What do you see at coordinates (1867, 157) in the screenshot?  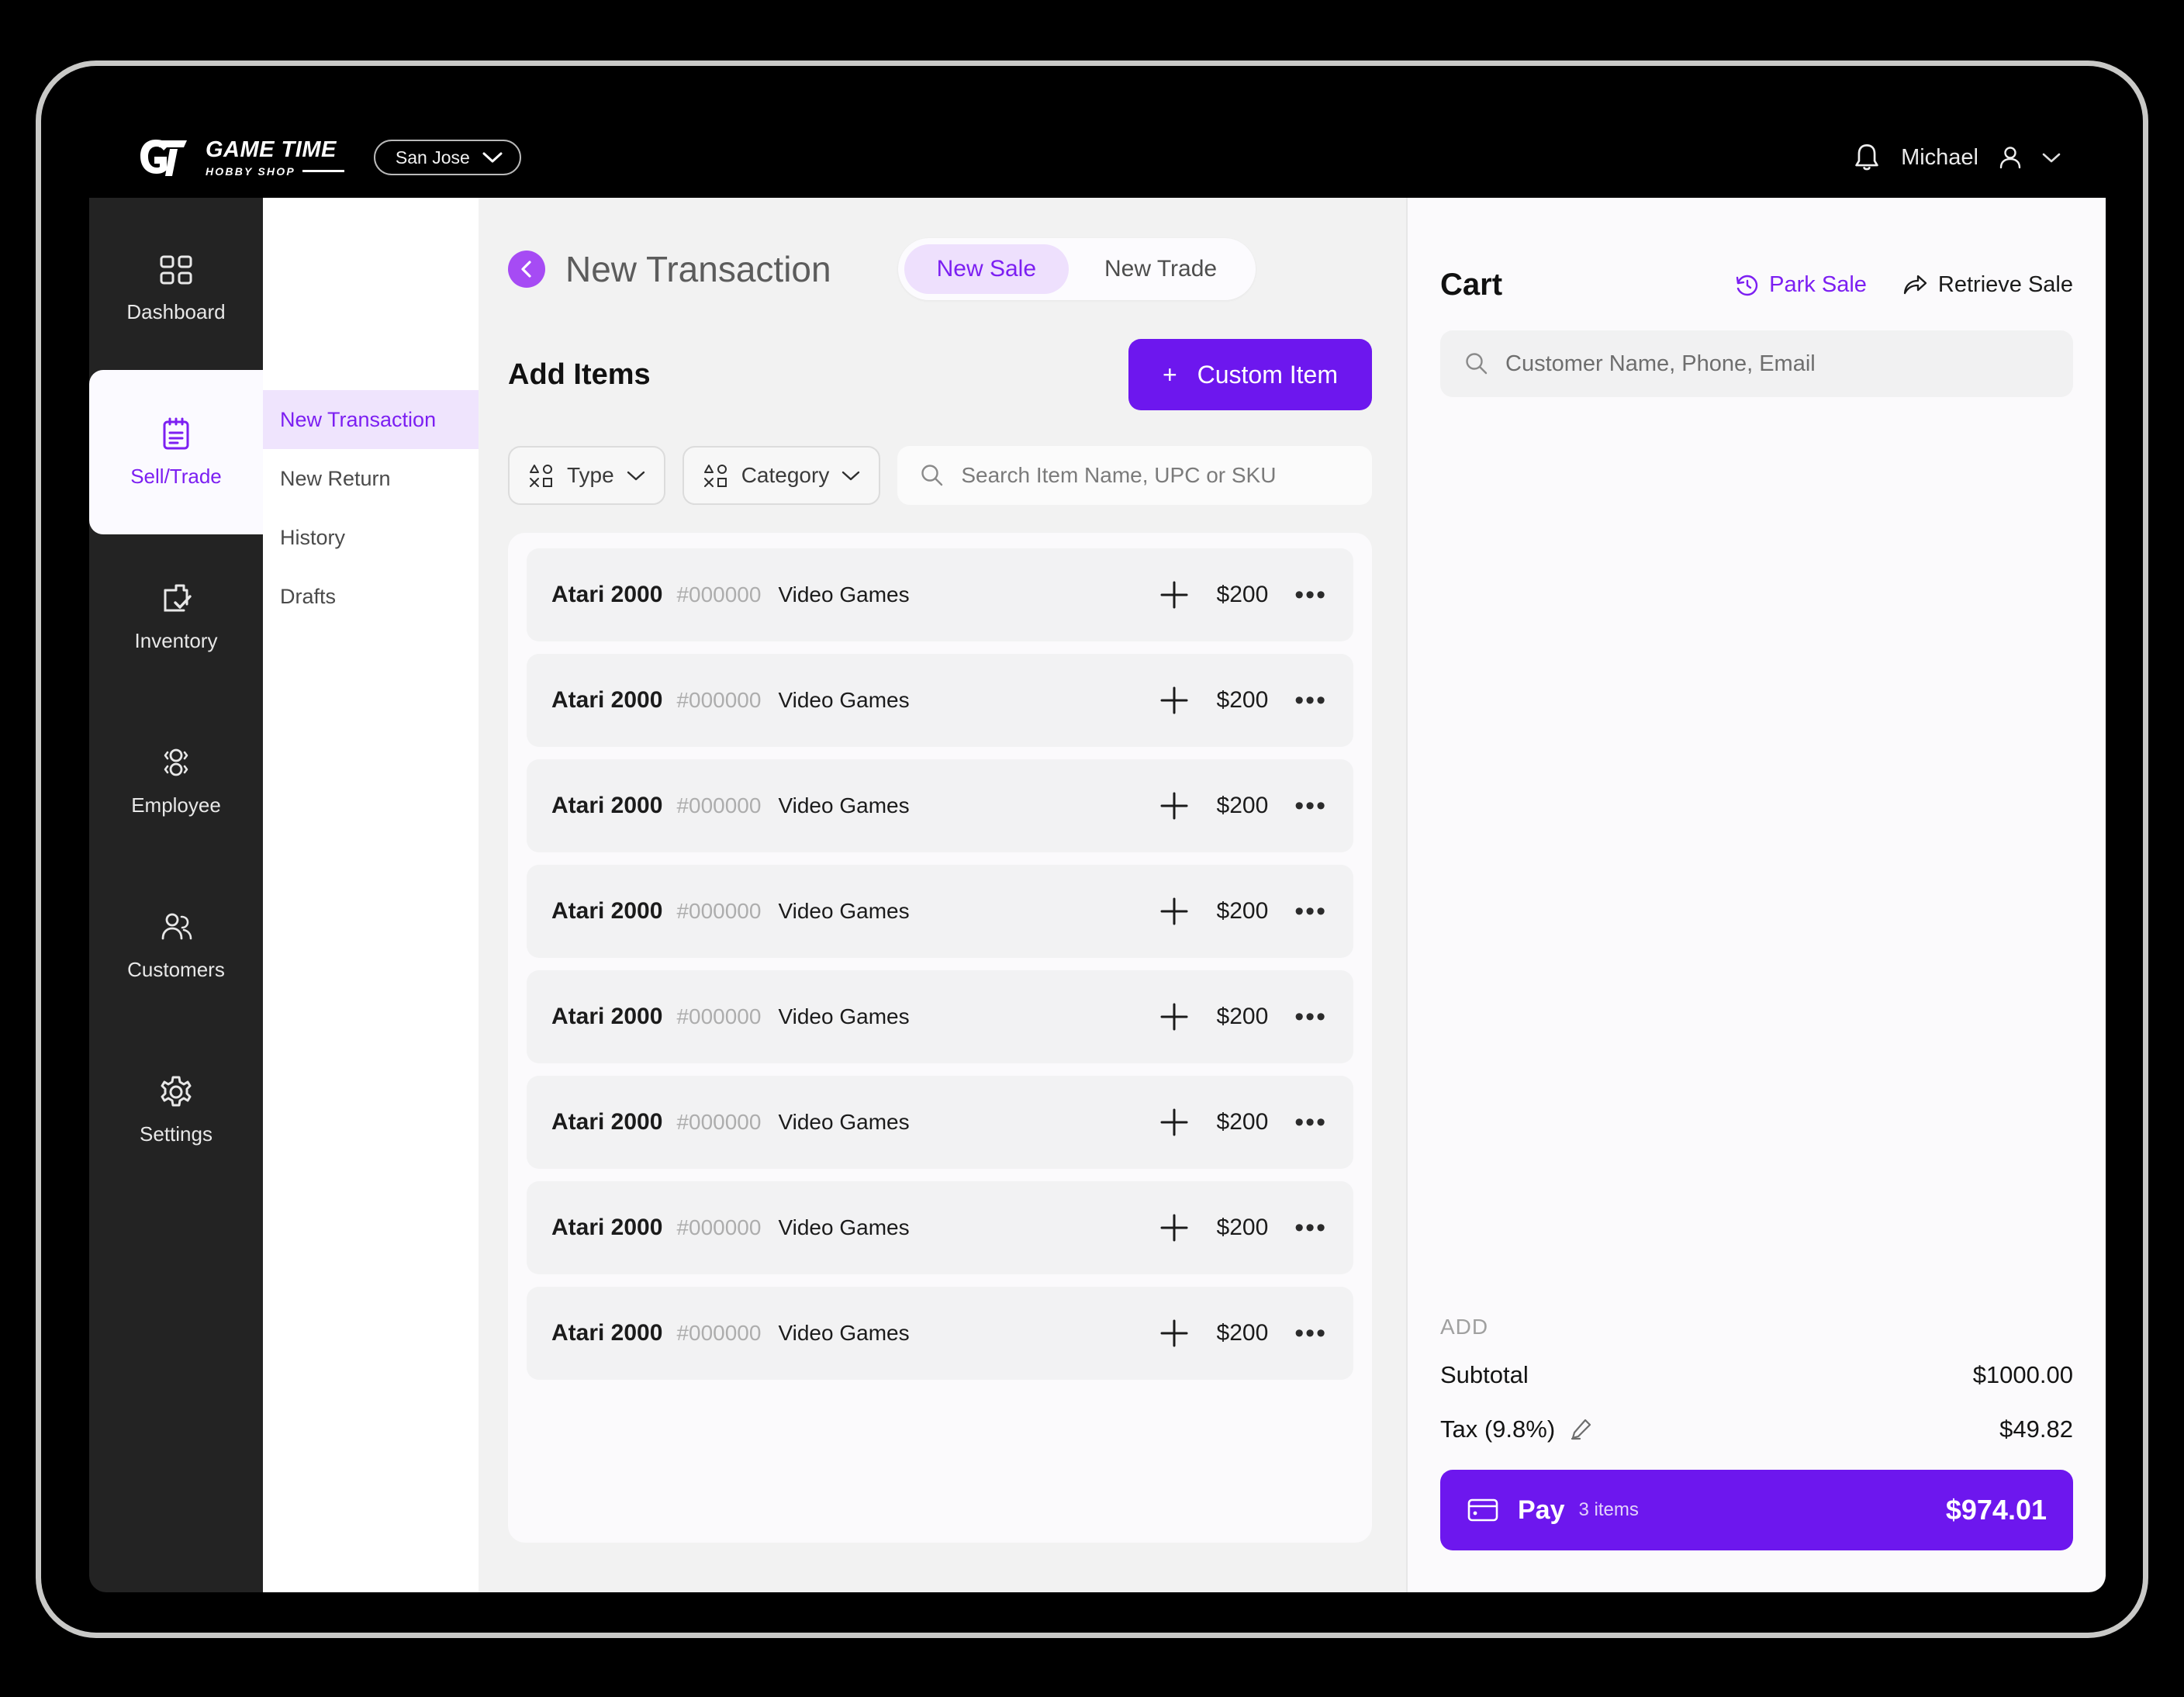 I see `bell-icon` at bounding box center [1867, 157].